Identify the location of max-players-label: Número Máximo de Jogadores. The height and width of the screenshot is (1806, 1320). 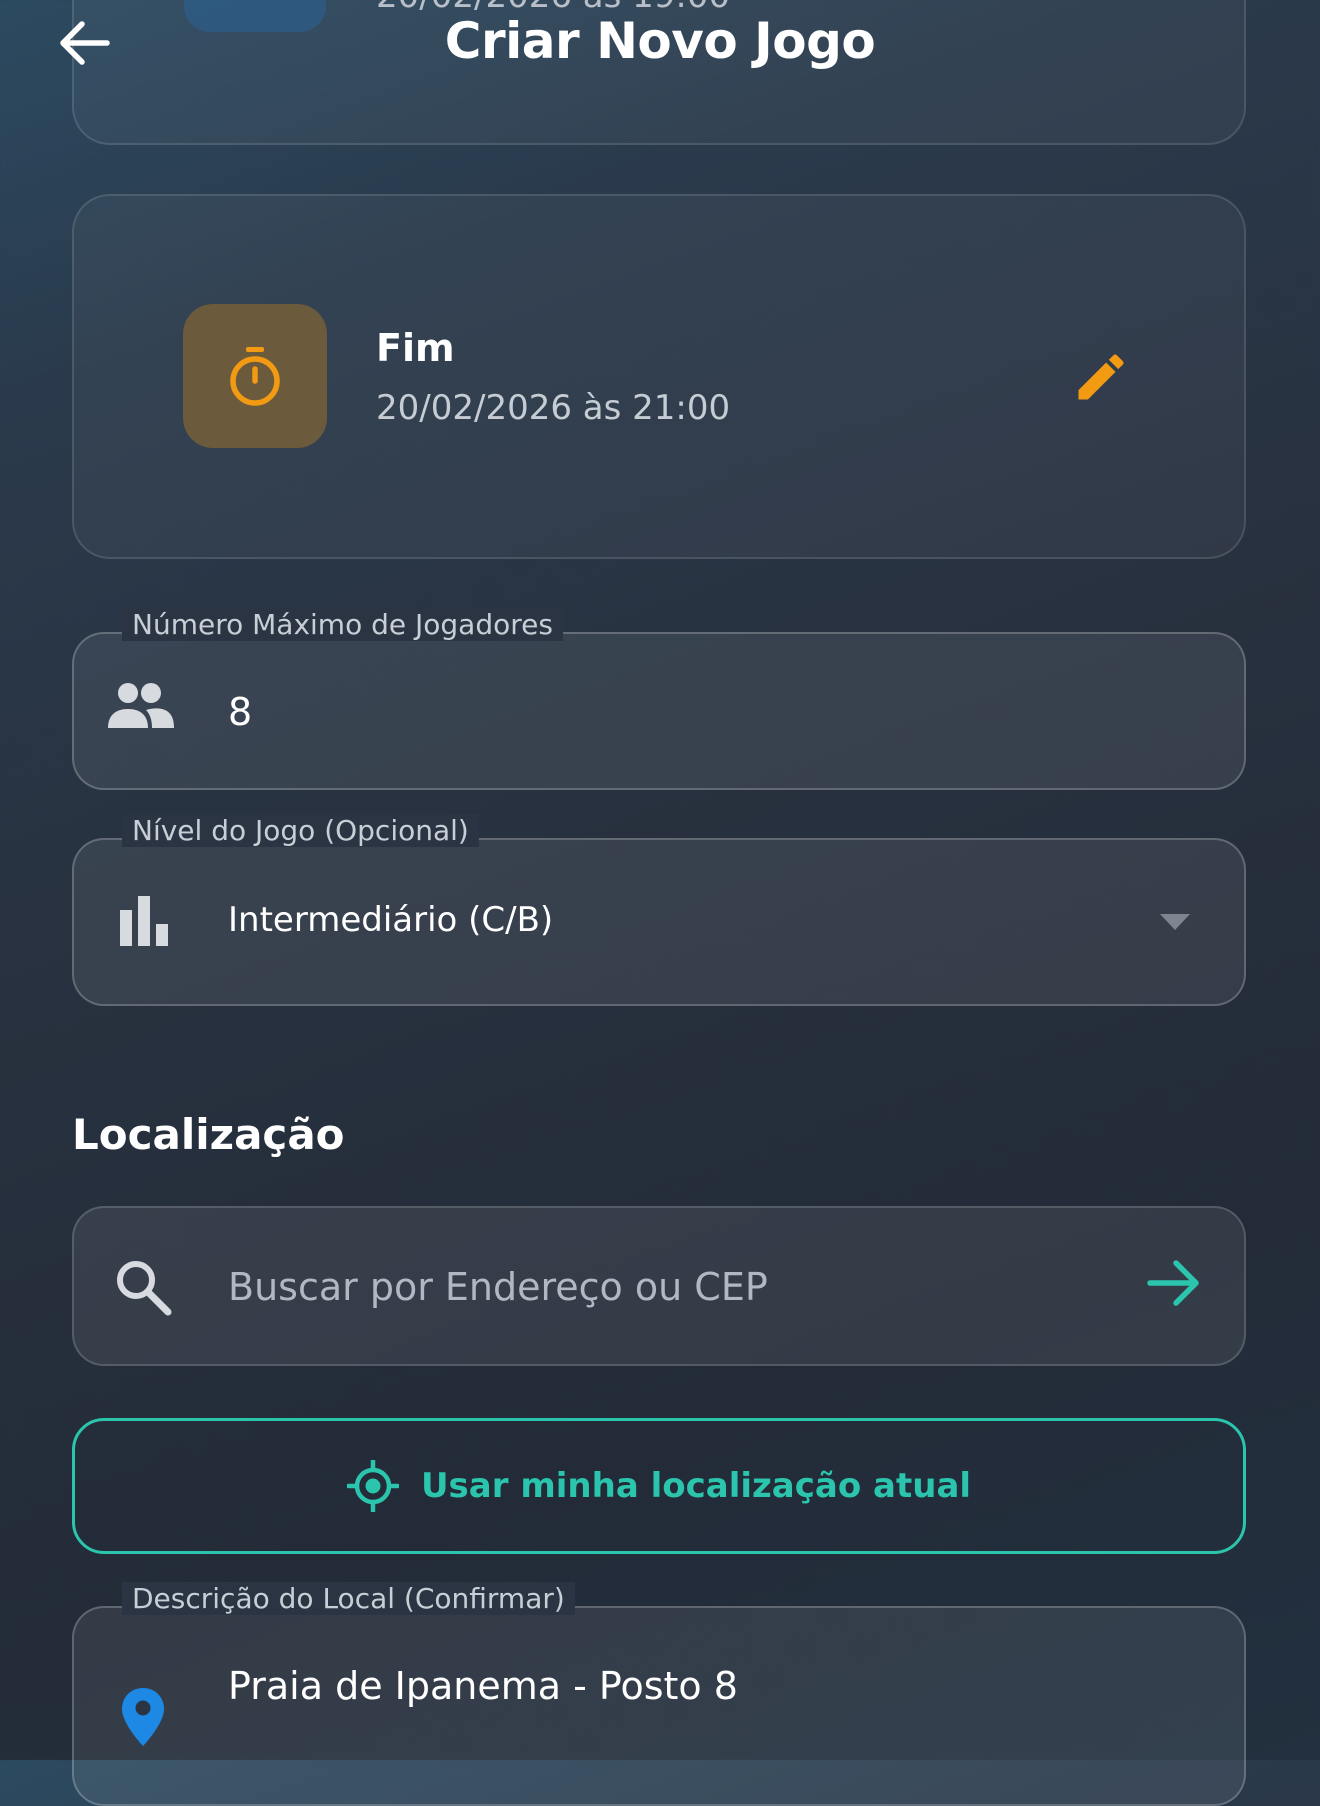
(342, 624).